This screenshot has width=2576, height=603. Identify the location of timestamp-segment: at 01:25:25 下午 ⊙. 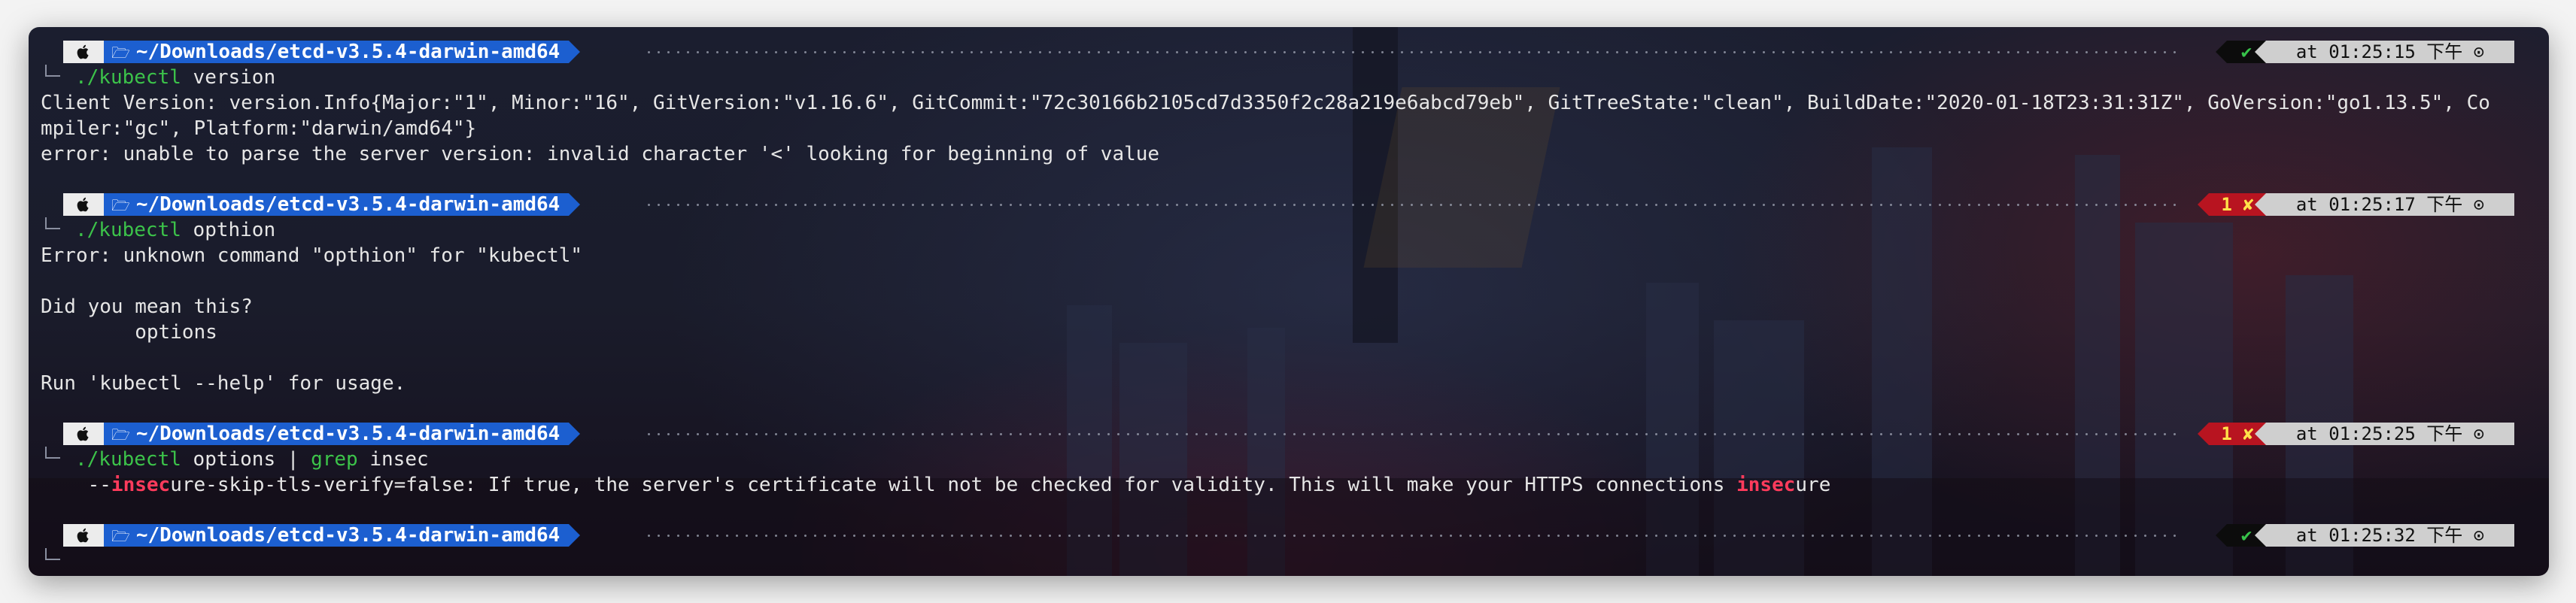
(2384, 434).